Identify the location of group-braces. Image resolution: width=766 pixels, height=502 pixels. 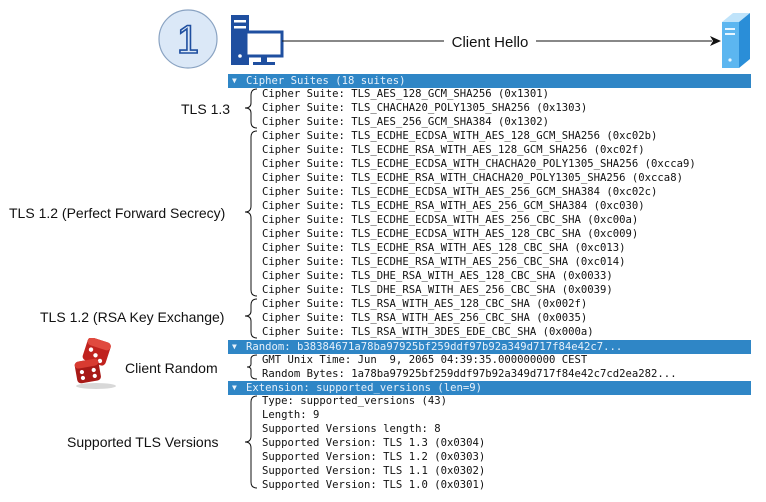
(251, 288).